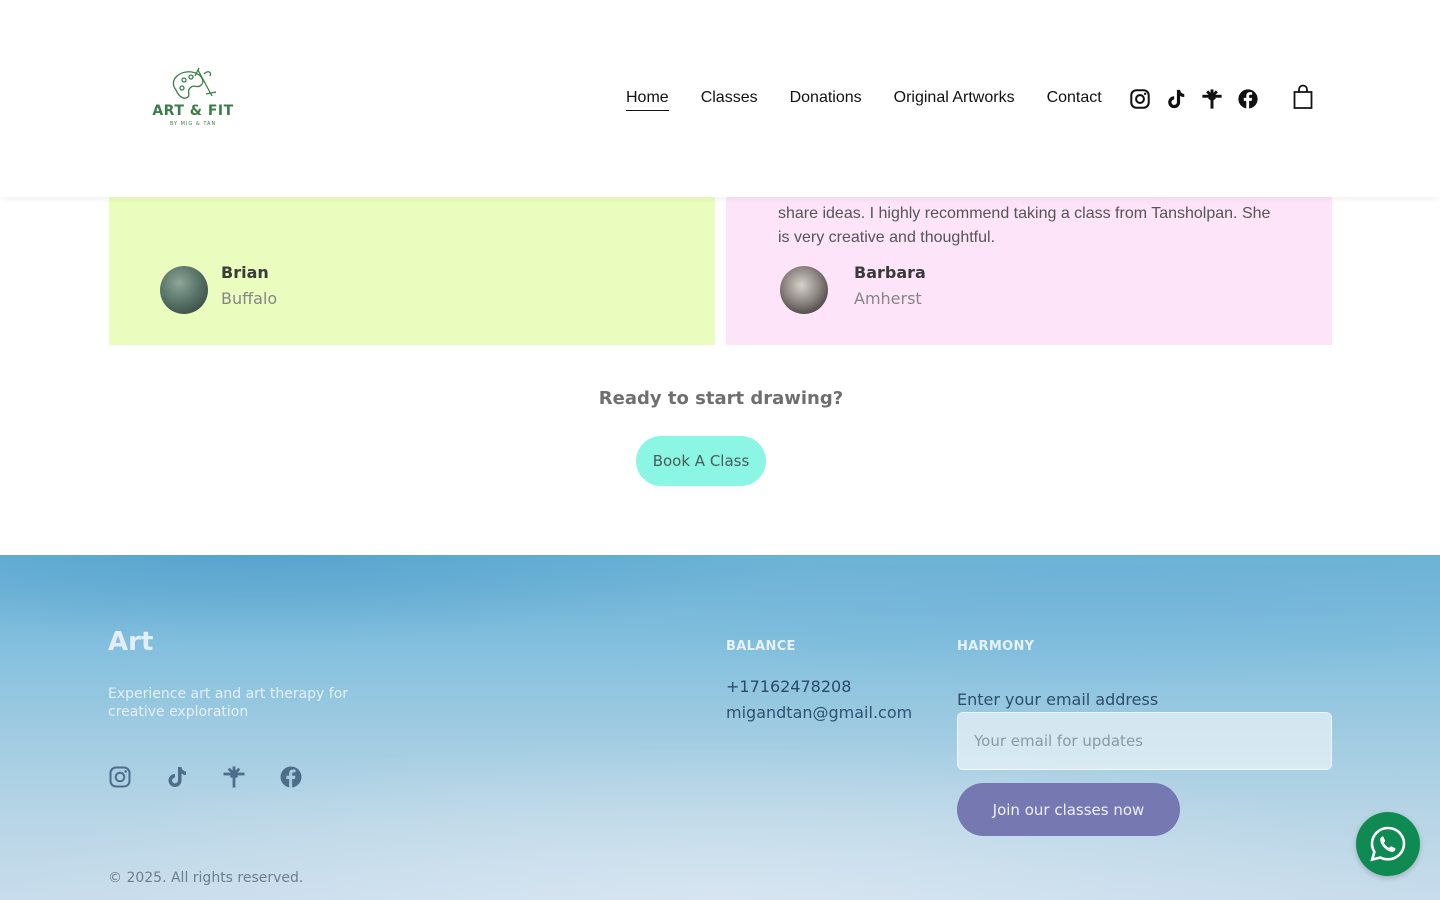 The height and width of the screenshot is (900, 1440). I want to click on nav-original-artworks: Original Artworks, so click(954, 99).